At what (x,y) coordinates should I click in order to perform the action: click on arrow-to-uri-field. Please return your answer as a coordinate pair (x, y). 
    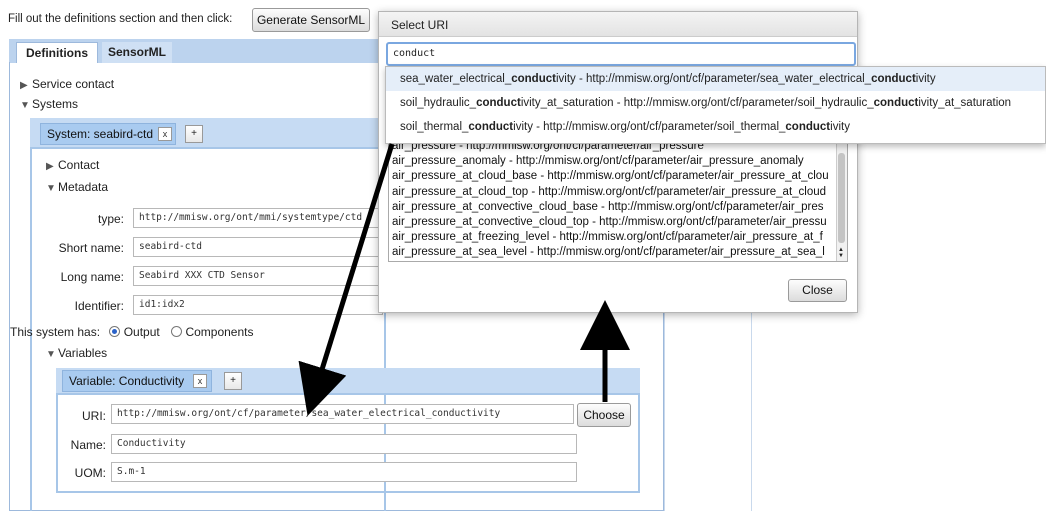
    Looking at the image, I should click on (346, 279).